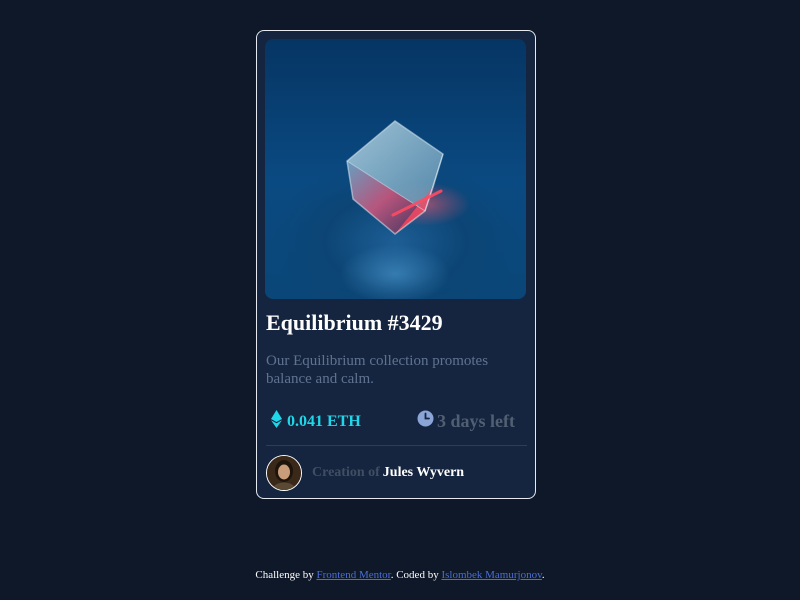 This screenshot has width=800, height=600. Describe the element at coordinates (353, 575) in the screenshot. I see `frontend-mentor-link: Frontend Mentor` at that location.